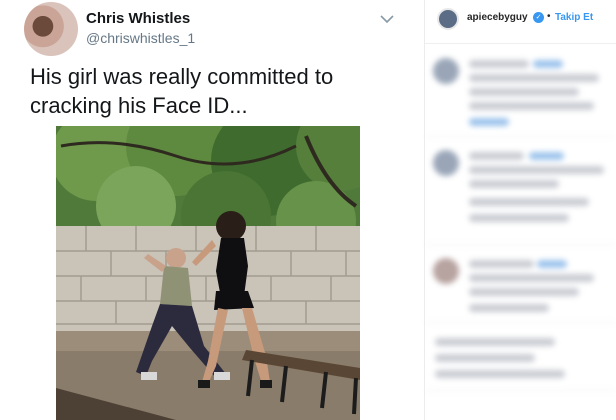  Describe the element at coordinates (538, 17) in the screenshot. I see `verified-badge-icon: ✓` at that location.